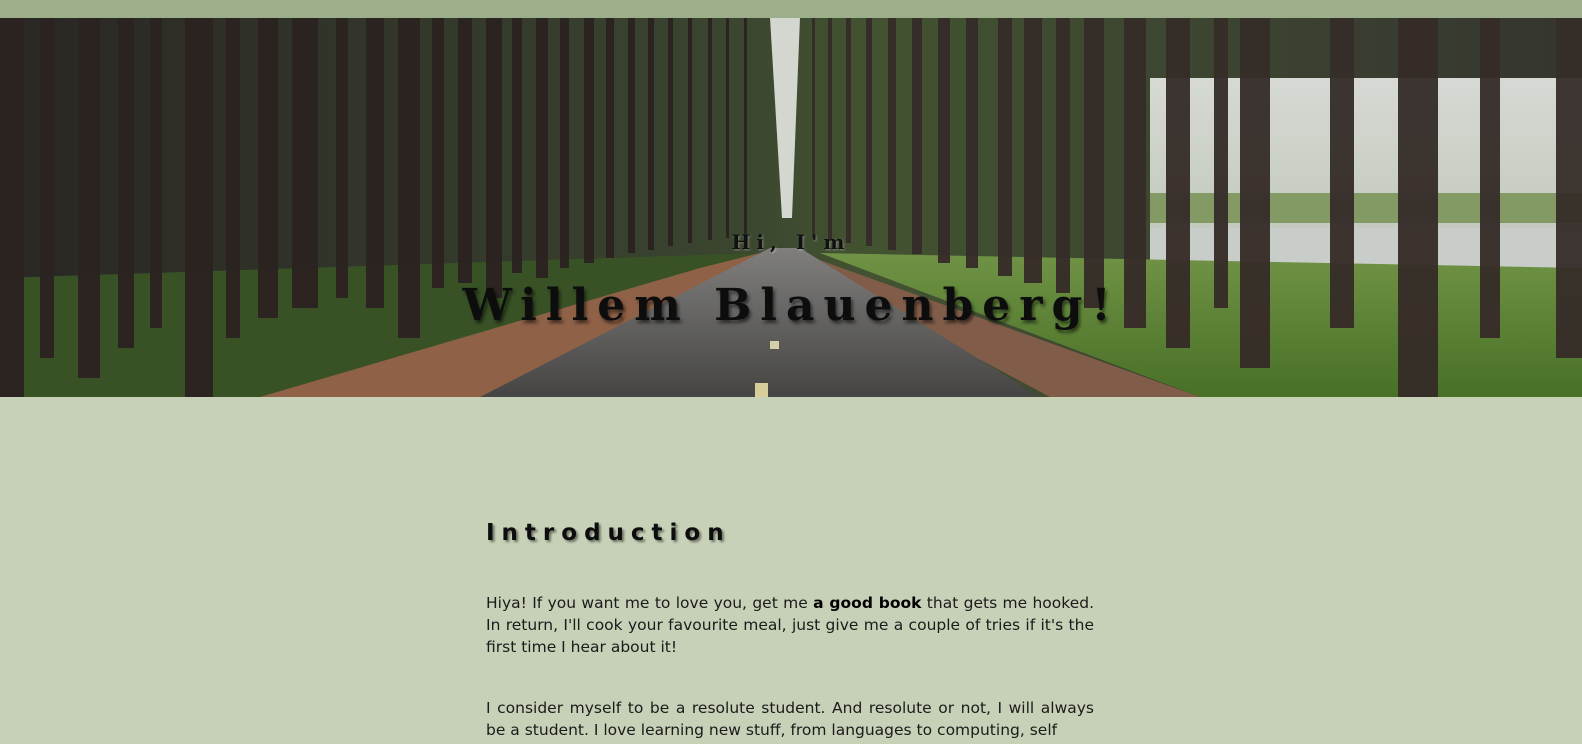 This screenshot has width=1582, height=744. Describe the element at coordinates (867, 603) in the screenshot. I see `intro-text-bold: a good book` at that location.